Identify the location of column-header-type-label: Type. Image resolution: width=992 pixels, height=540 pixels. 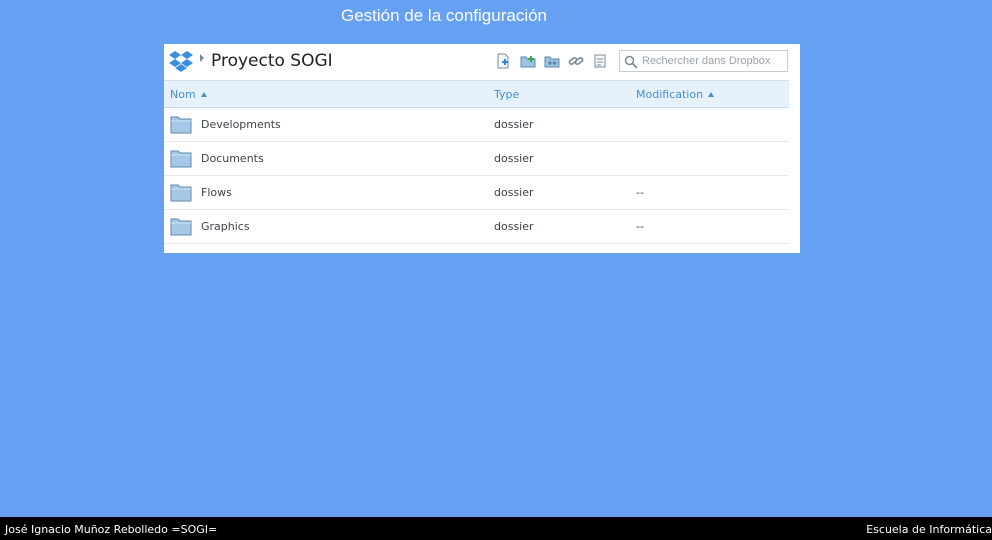
(507, 94).